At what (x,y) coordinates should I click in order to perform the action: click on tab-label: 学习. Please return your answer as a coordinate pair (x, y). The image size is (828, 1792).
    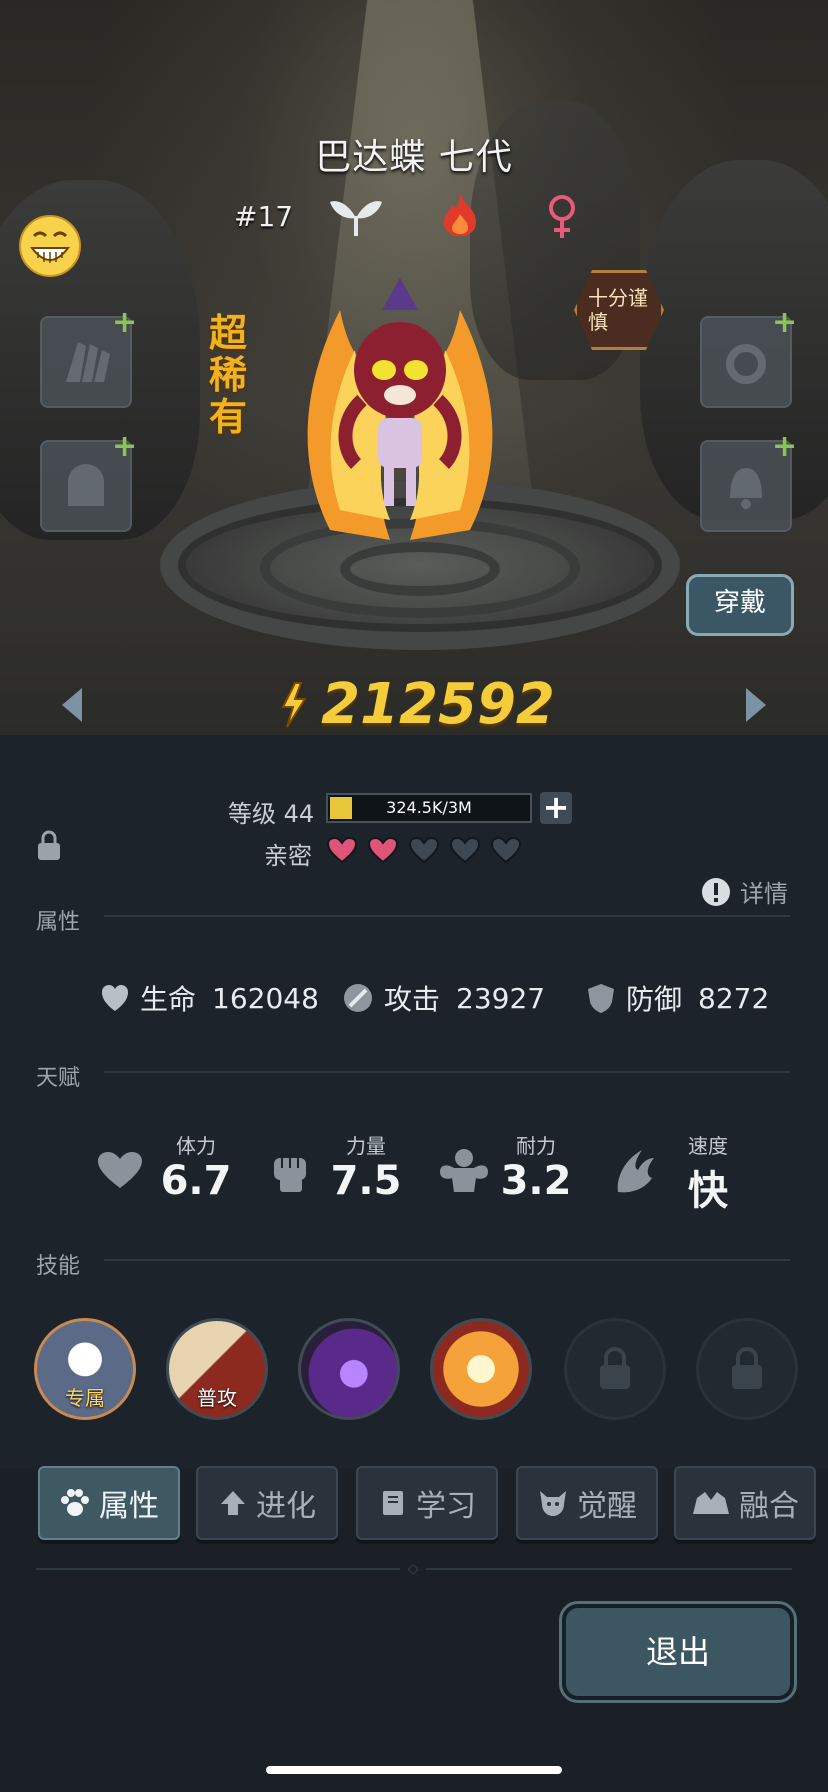
    Looking at the image, I should click on (446, 1506).